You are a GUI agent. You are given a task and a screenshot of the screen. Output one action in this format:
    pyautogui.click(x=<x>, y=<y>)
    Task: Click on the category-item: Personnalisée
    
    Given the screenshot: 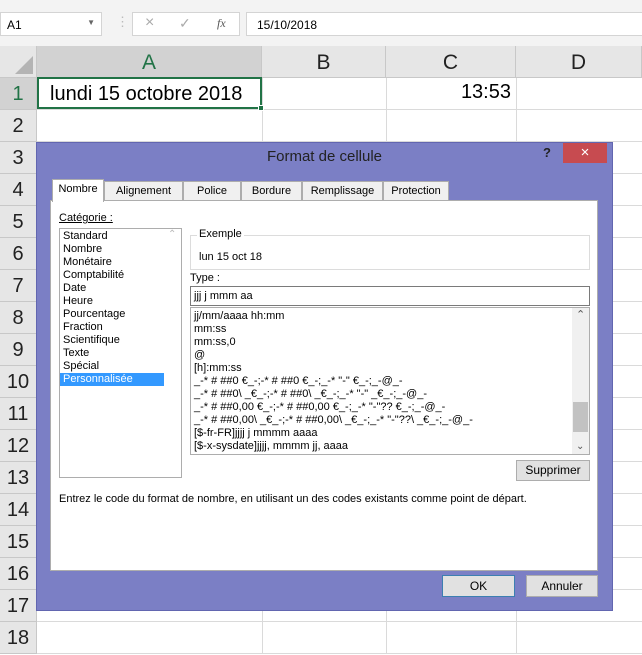 What is the action you would take?
    pyautogui.click(x=112, y=379)
    